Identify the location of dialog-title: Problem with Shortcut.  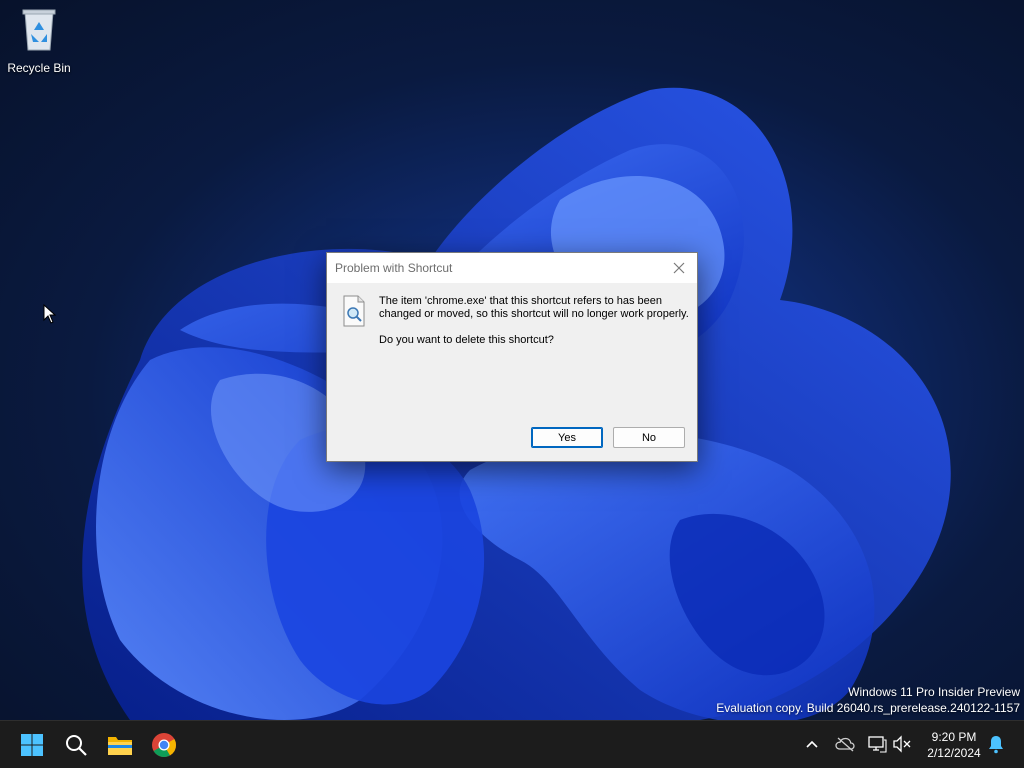
(394, 268).